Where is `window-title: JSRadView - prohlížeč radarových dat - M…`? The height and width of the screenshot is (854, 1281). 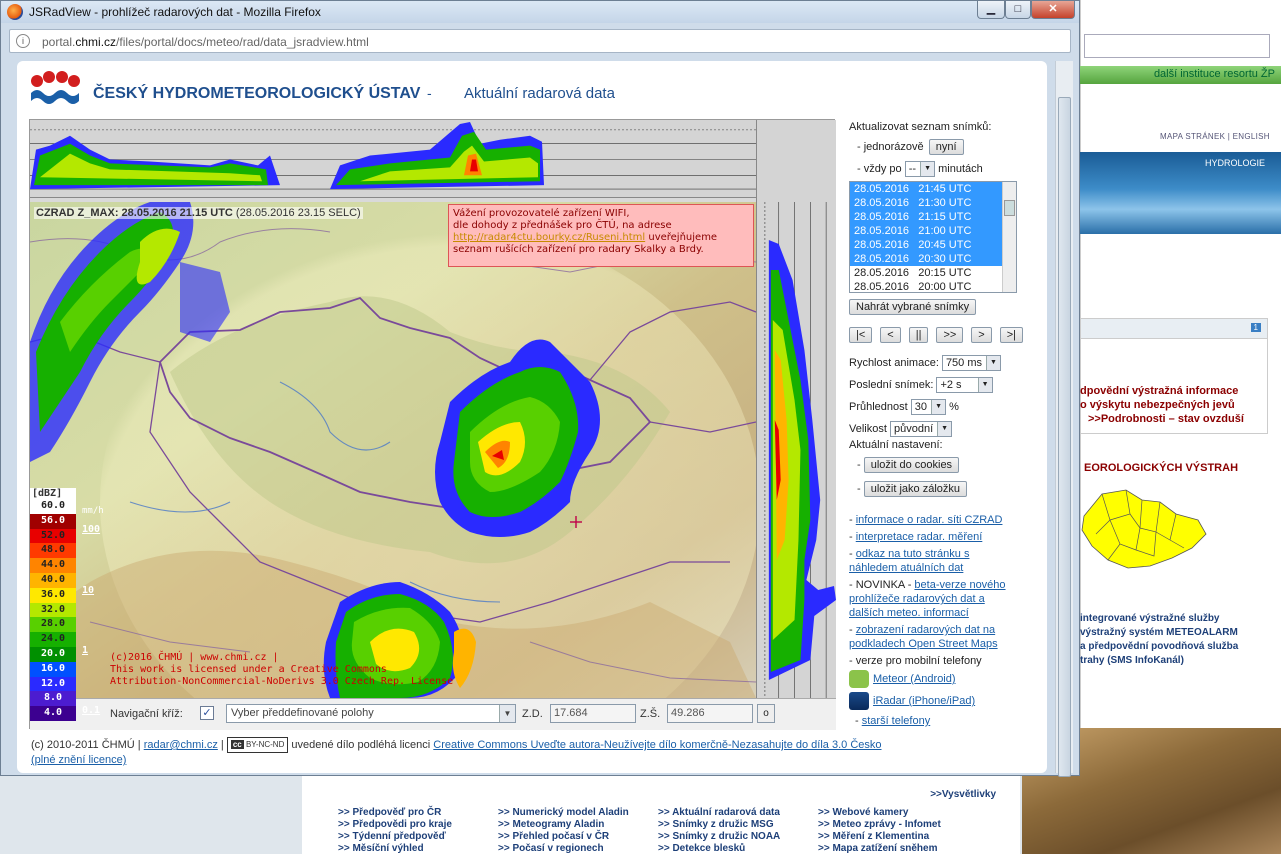 window-title: JSRadView - prohlížeč radarových dat - M… is located at coordinates (175, 12).